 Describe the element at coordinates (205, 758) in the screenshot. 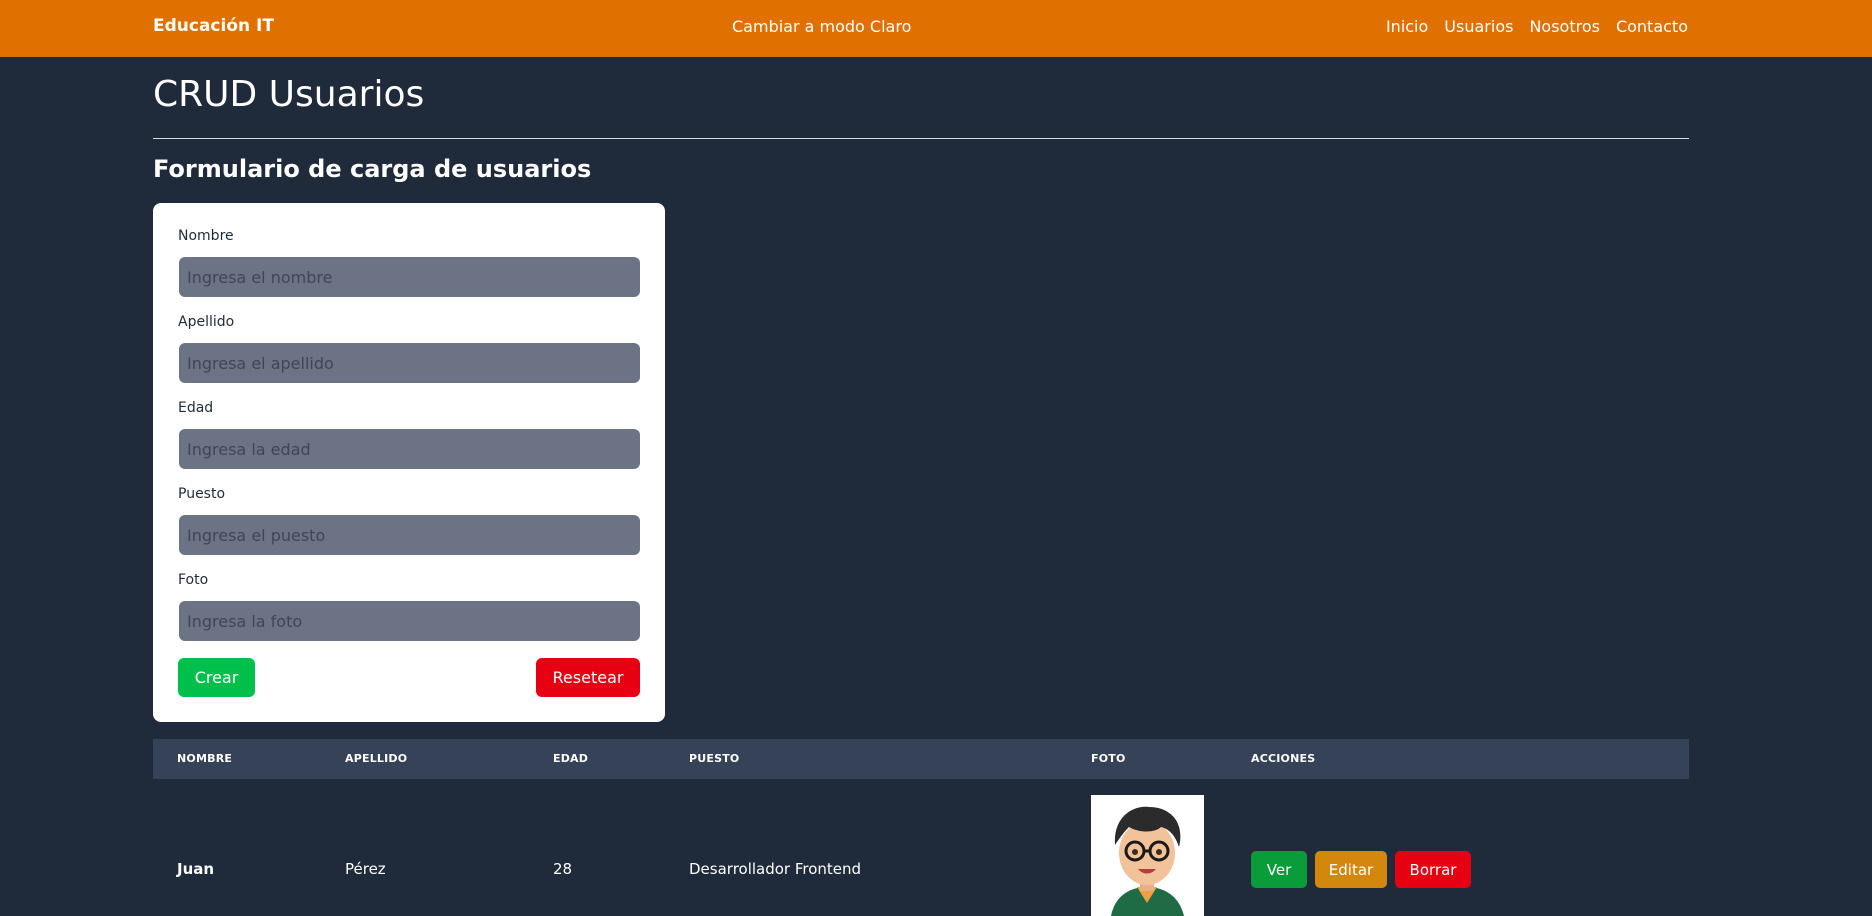

I see `header-nombre: NOMBRE` at that location.